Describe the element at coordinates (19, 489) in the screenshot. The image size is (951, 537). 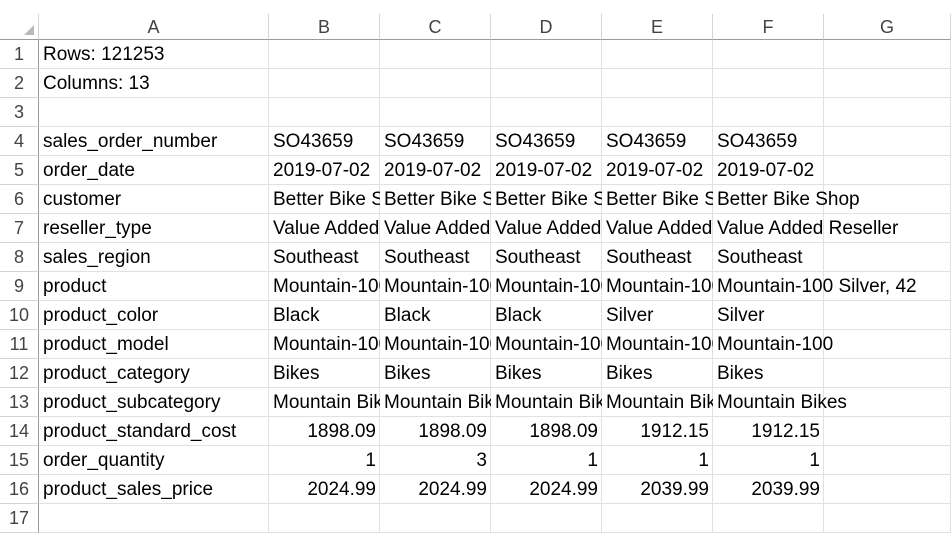
I see `row-header-16: 16` at that location.